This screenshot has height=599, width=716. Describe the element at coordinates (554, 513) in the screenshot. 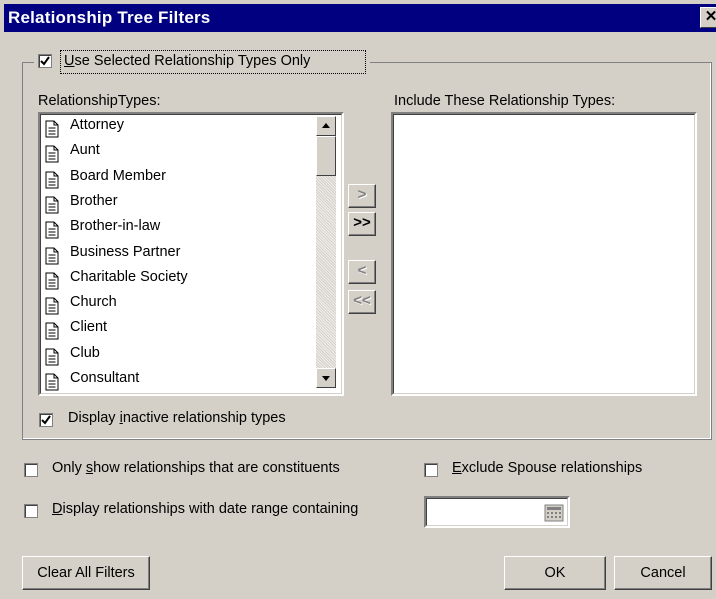

I see `calendar-icon` at that location.